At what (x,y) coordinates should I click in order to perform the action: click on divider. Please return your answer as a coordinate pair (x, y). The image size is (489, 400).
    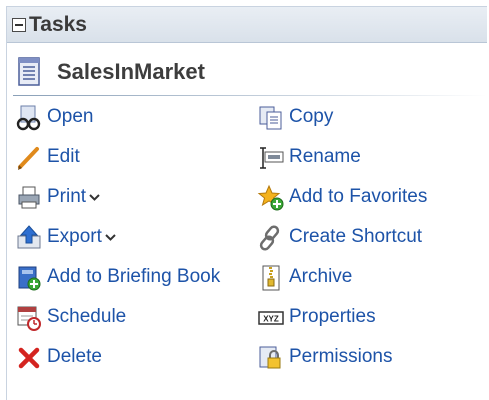
    Looking at the image, I should click on (250, 95).